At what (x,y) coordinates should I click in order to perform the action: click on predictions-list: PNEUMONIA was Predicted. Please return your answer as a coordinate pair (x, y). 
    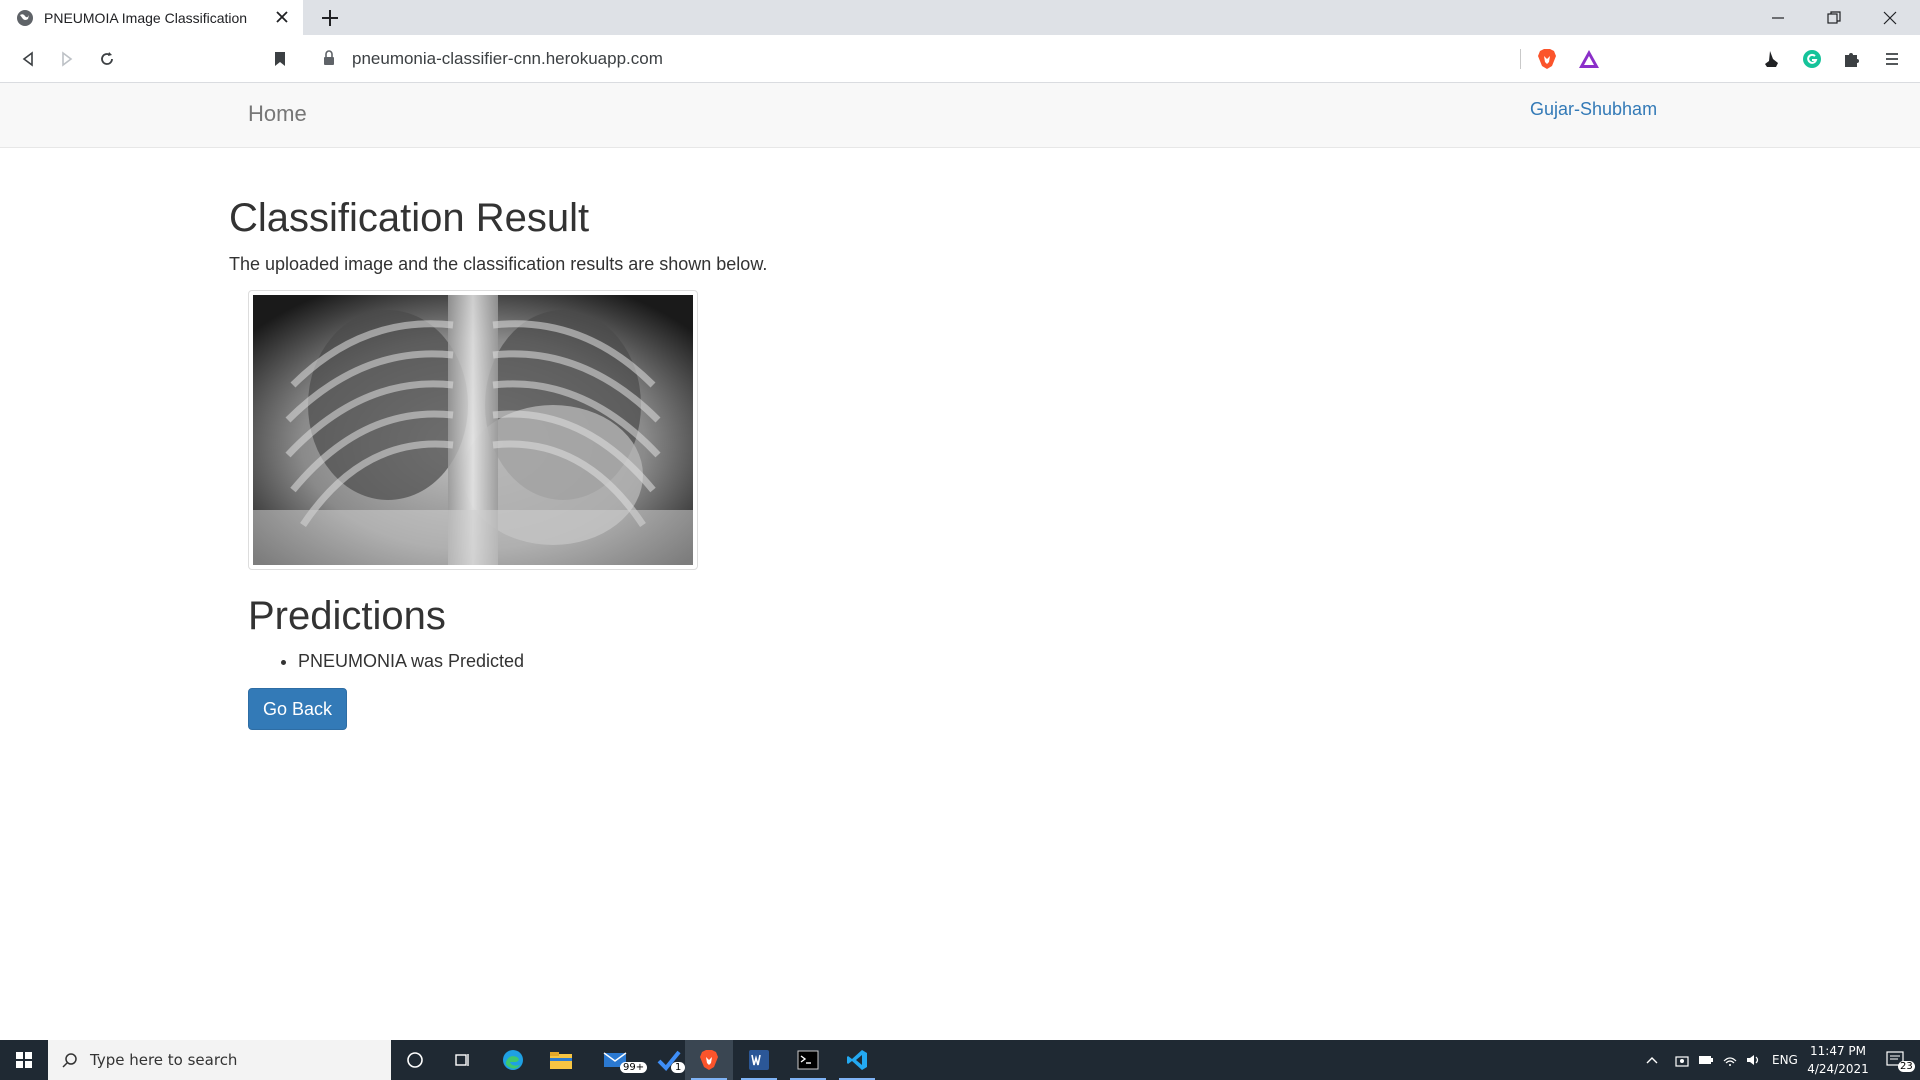
    Looking at the image, I should click on (411, 661).